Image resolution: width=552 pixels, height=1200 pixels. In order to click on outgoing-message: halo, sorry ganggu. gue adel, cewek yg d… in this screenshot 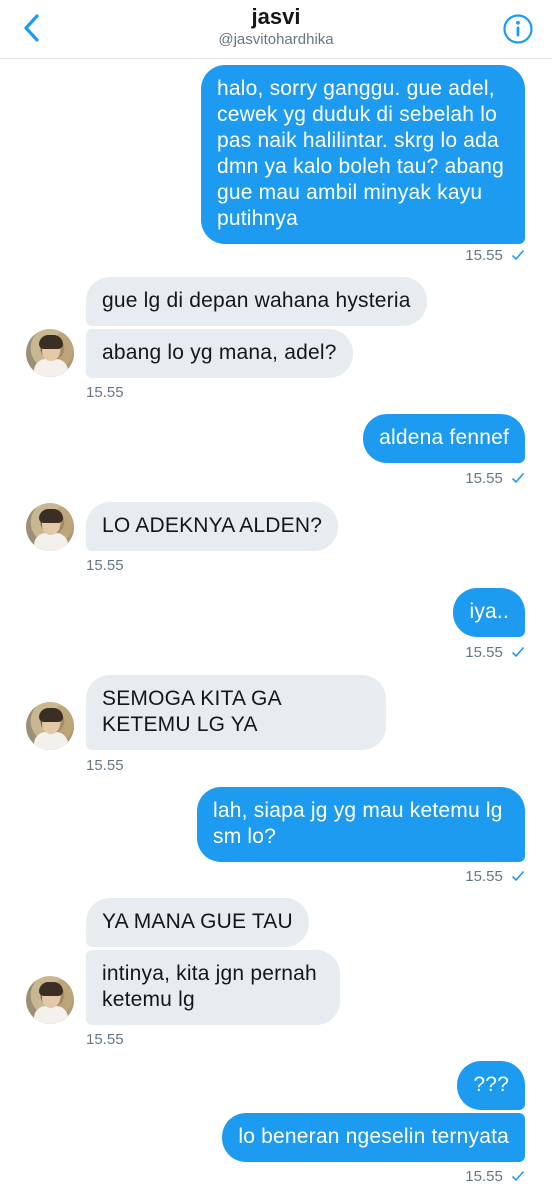, I will do `click(363, 154)`.